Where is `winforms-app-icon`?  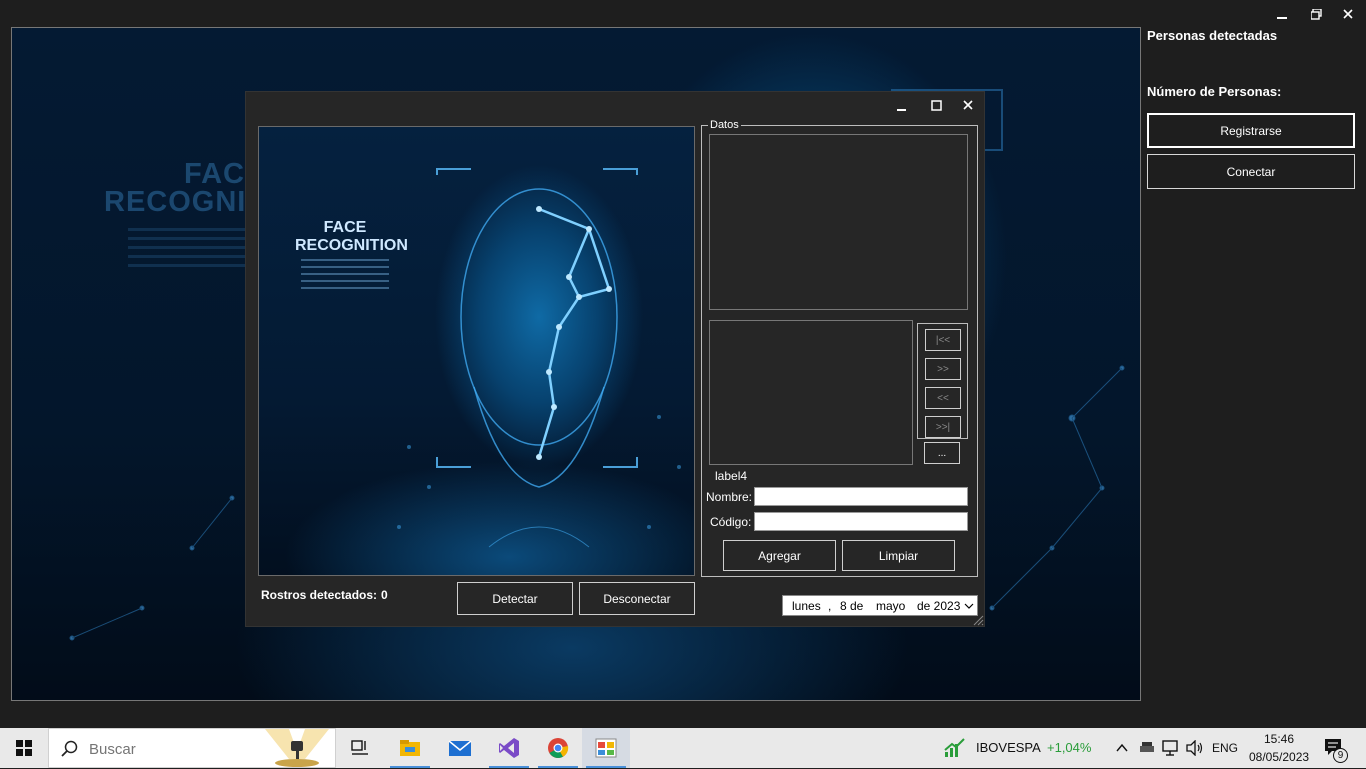 winforms-app-icon is located at coordinates (606, 748).